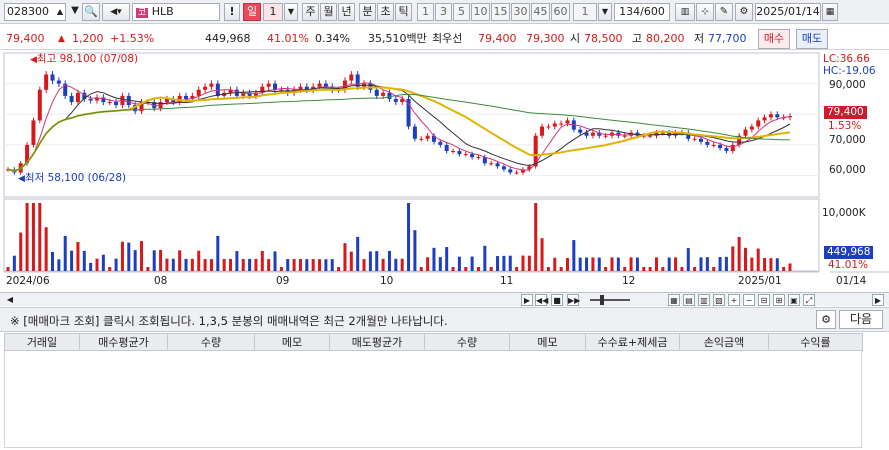 This screenshot has height=450, width=889. What do you see at coordinates (142, 13) in the screenshot?
I see `market-icon: 코` at bounding box center [142, 13].